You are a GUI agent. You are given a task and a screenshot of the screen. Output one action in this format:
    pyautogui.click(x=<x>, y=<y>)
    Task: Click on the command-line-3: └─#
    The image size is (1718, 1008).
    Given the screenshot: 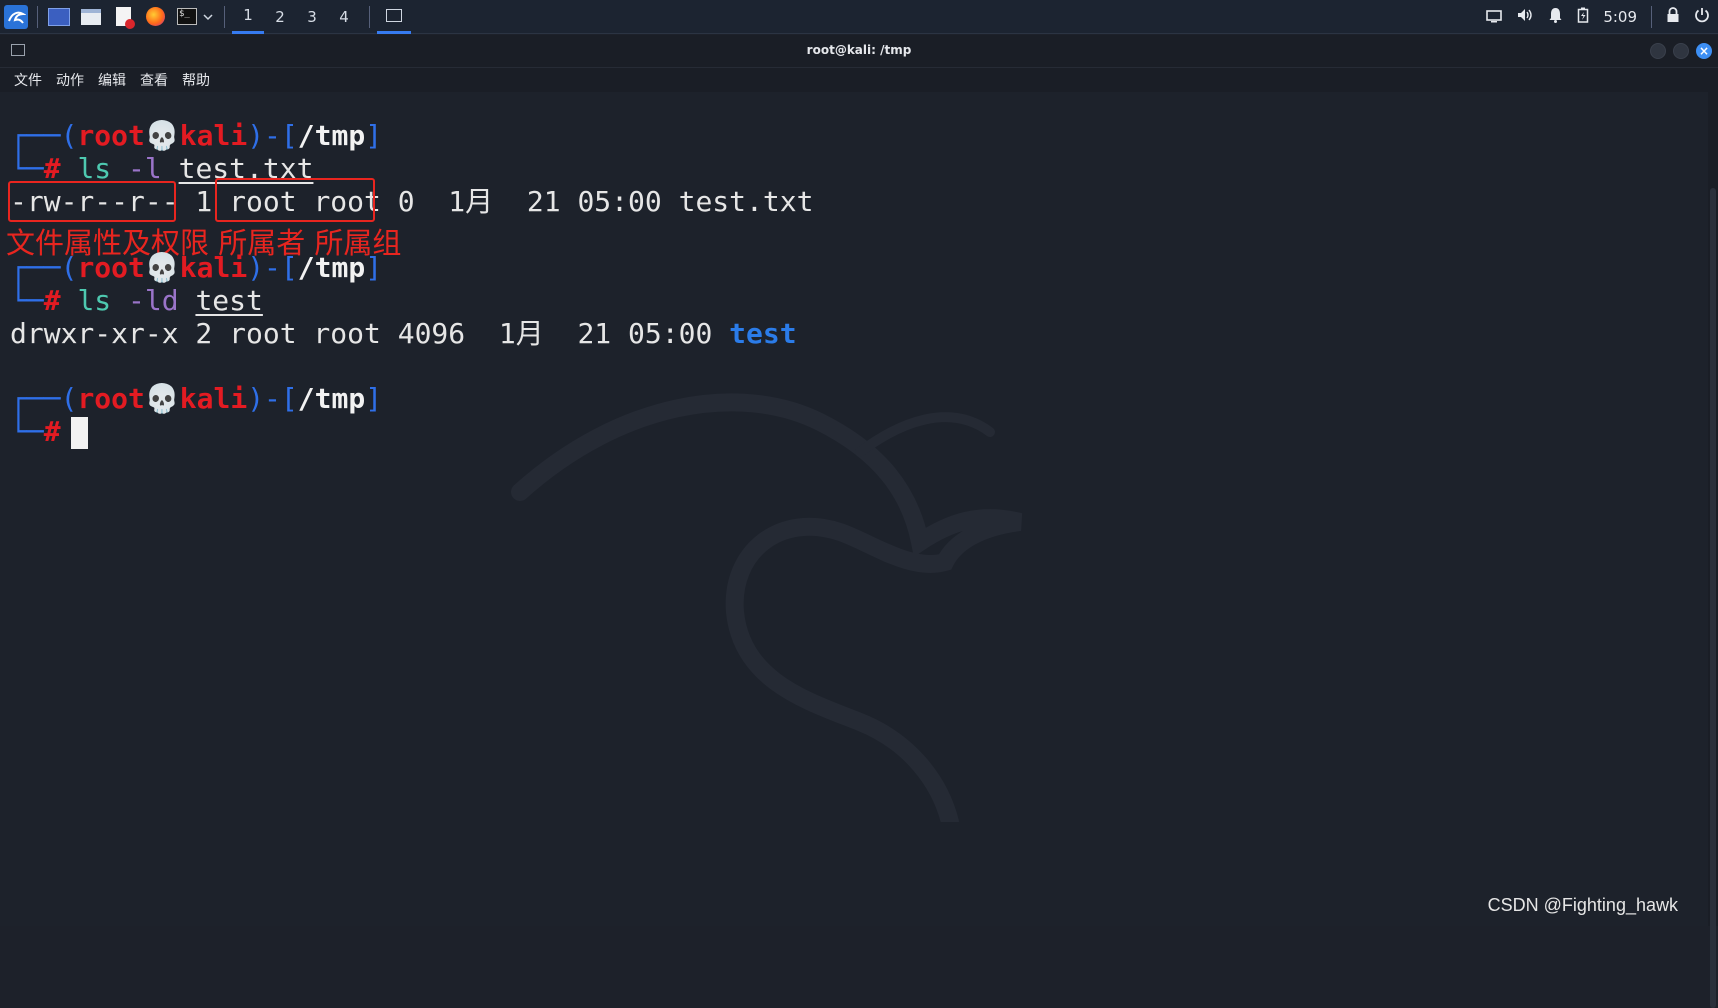 What is the action you would take?
    pyautogui.click(x=49, y=432)
    